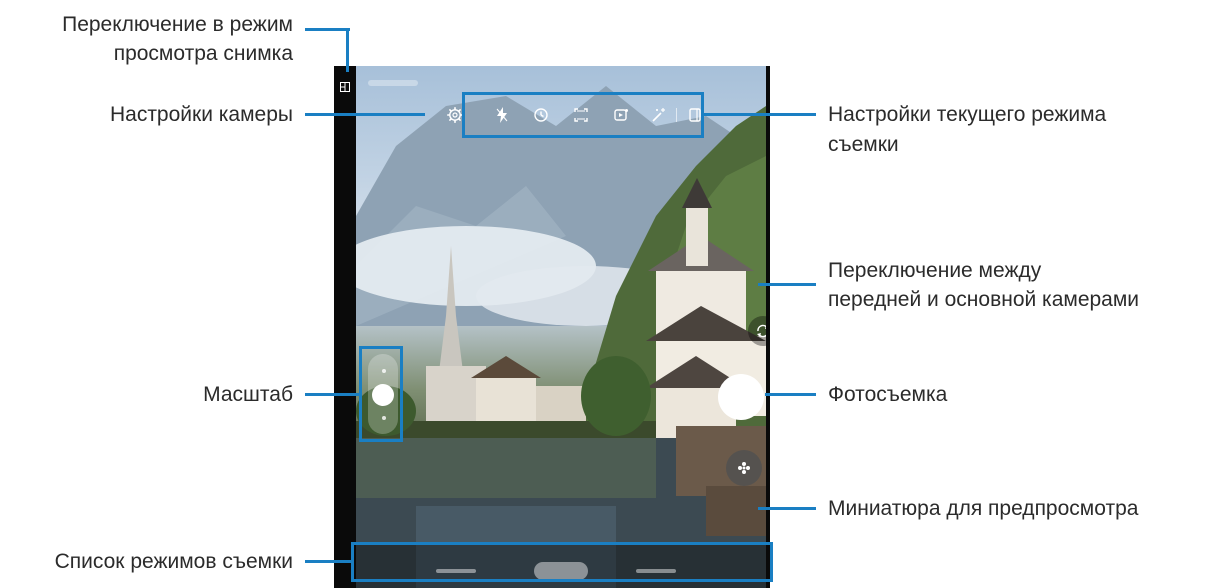 The width and height of the screenshot is (1208, 588). What do you see at coordinates (173, 561) in the screenshot?
I see `callout-modes-list: Список режимов съемки` at bounding box center [173, 561].